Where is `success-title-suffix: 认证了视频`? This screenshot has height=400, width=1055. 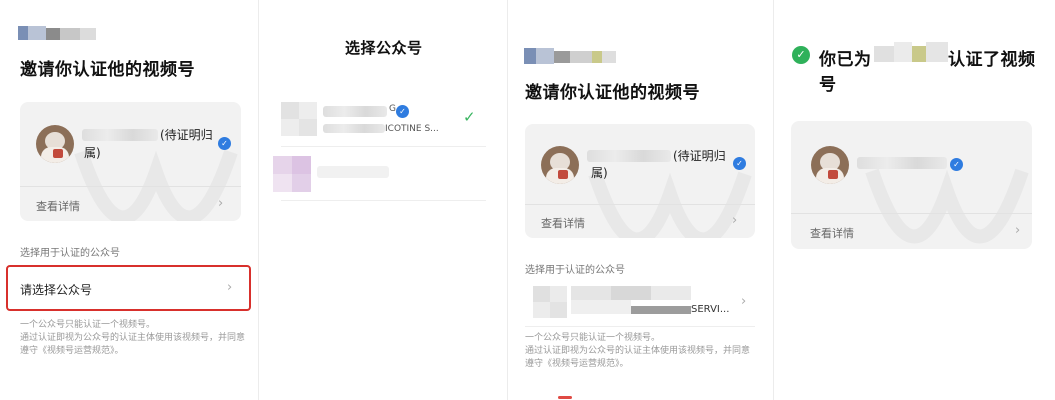 success-title-suffix: 认证了视频 is located at coordinates (992, 60).